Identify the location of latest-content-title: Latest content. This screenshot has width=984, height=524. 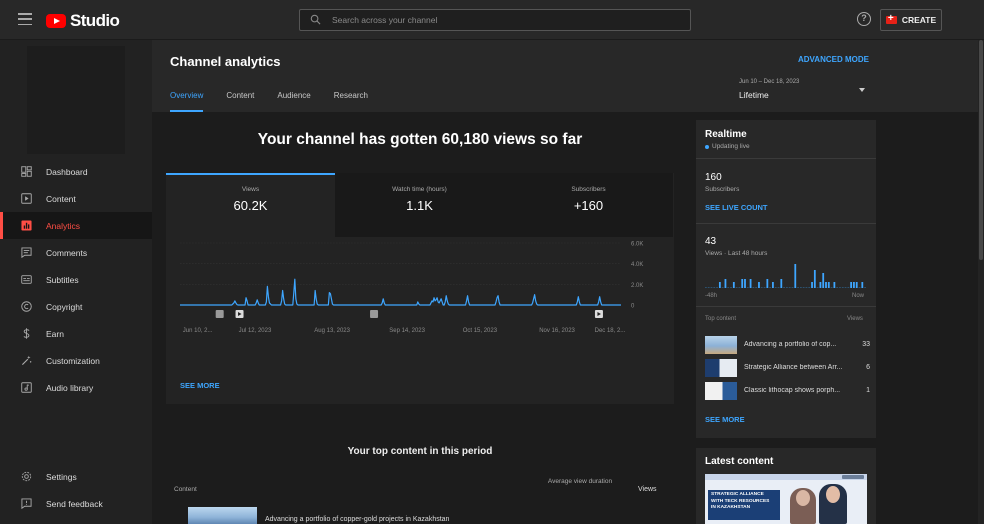
(739, 461).